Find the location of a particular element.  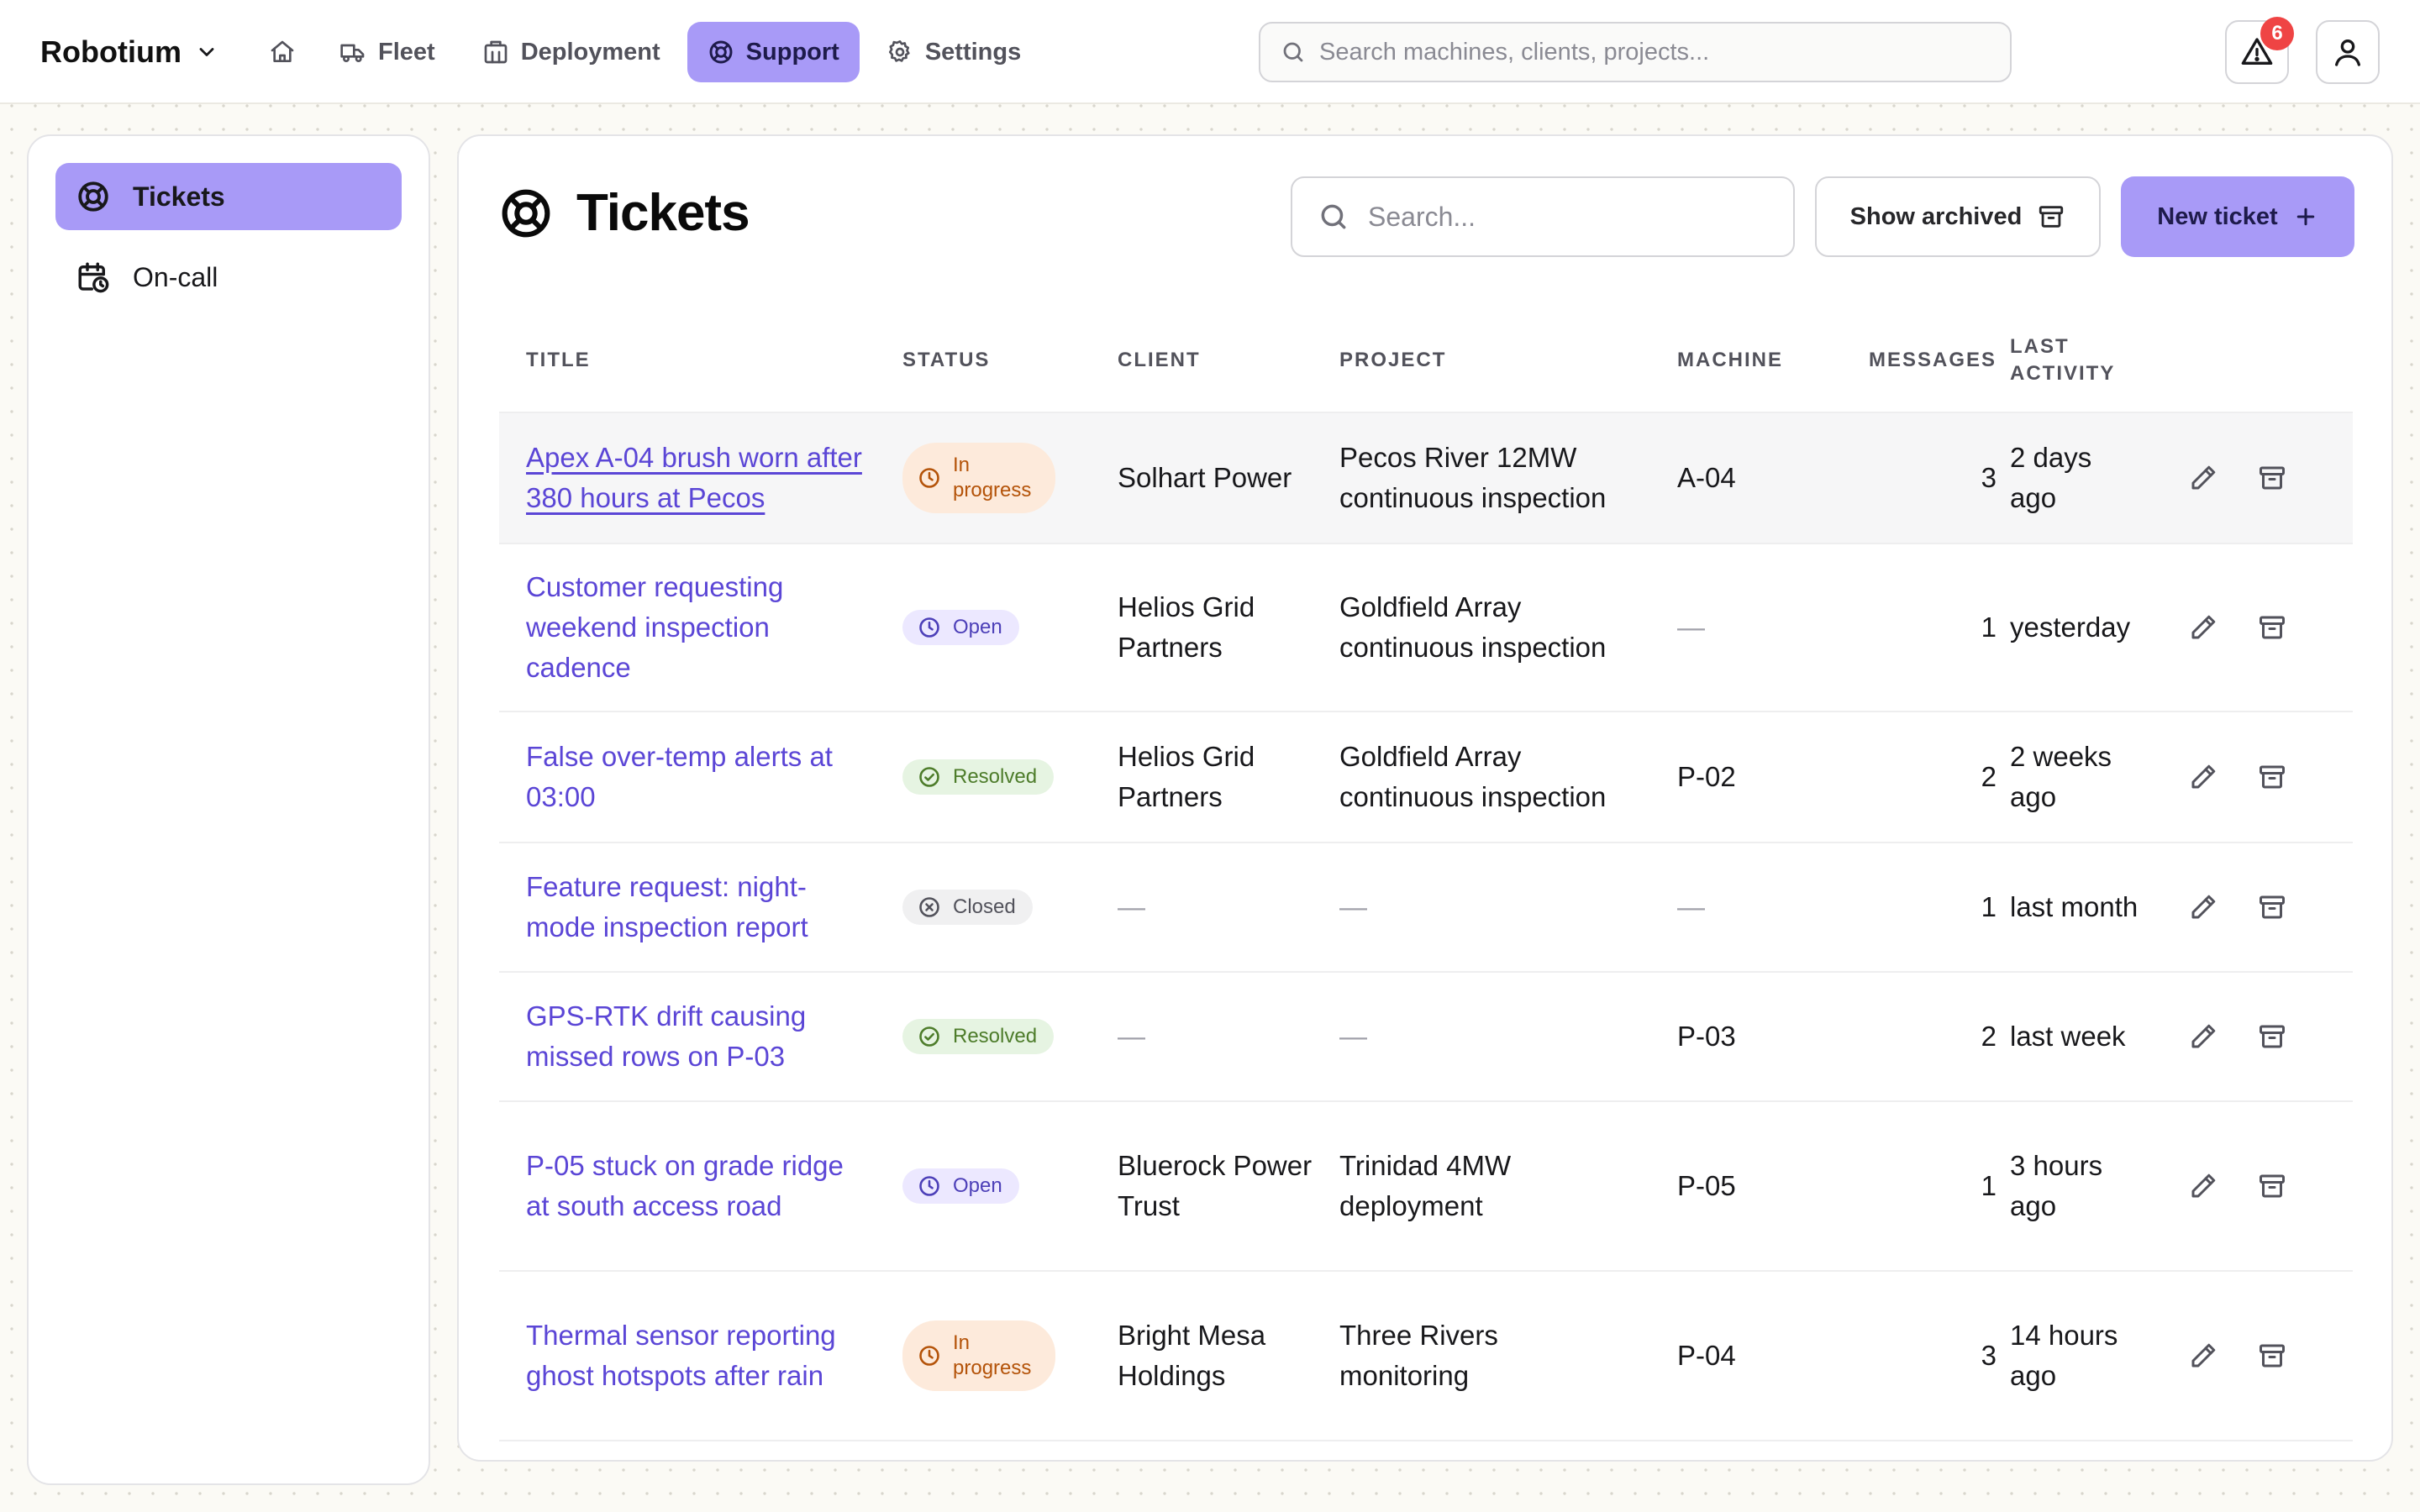

show-archived-button: Show archived is located at coordinates (1958, 216).